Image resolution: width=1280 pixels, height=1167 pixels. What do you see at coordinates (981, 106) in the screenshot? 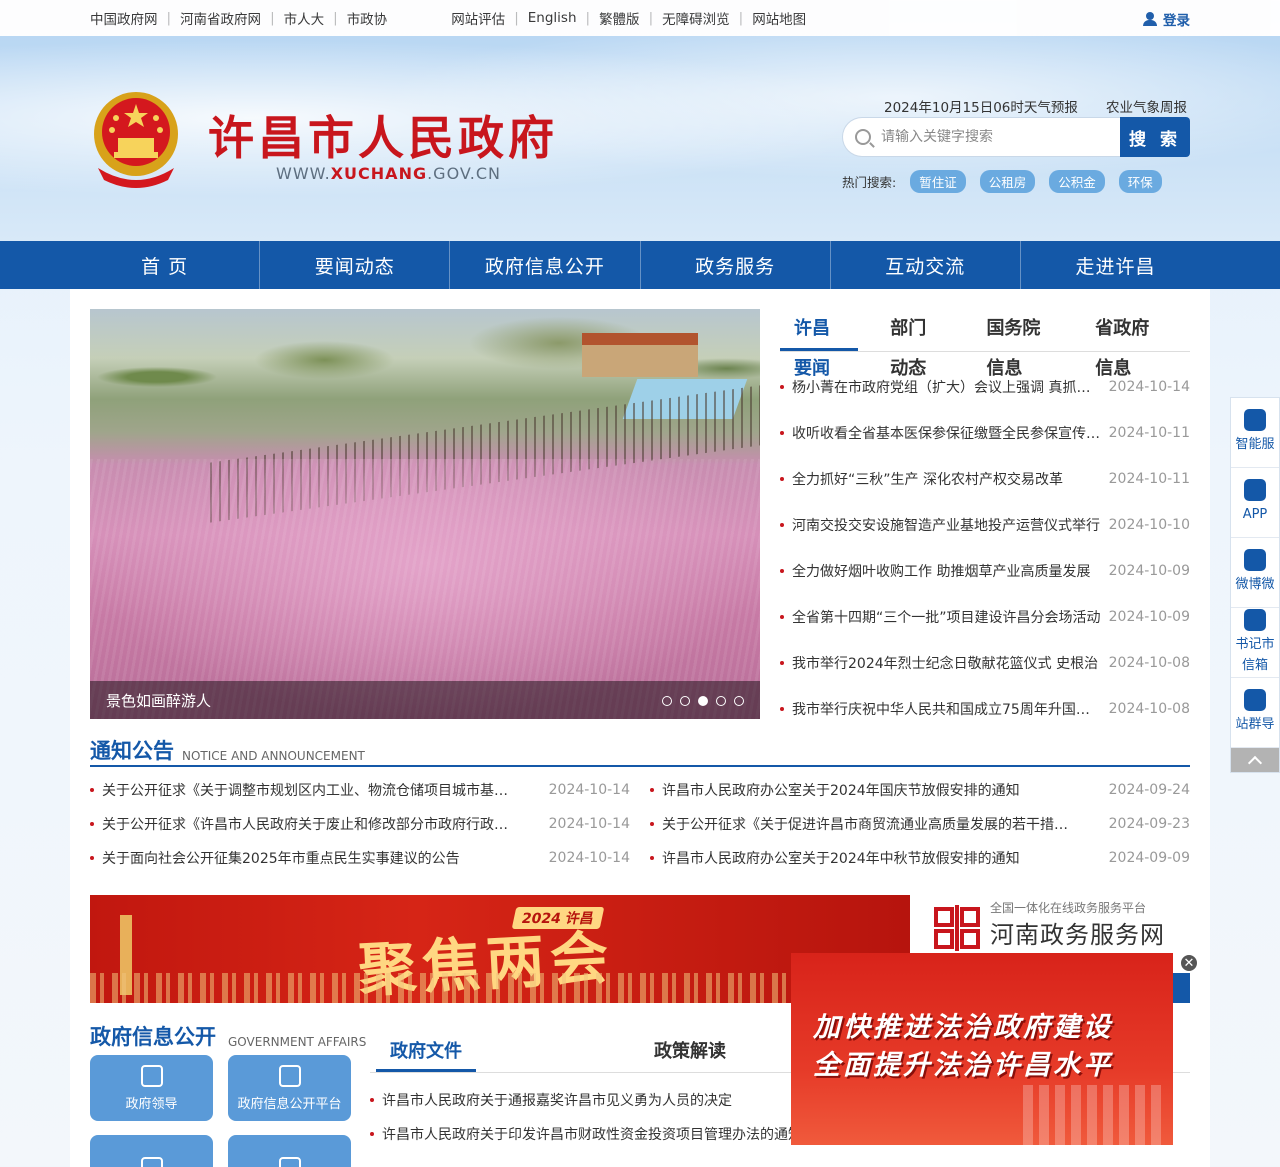
I see `weather-link: 2024年10月15日06时天气预报` at bounding box center [981, 106].